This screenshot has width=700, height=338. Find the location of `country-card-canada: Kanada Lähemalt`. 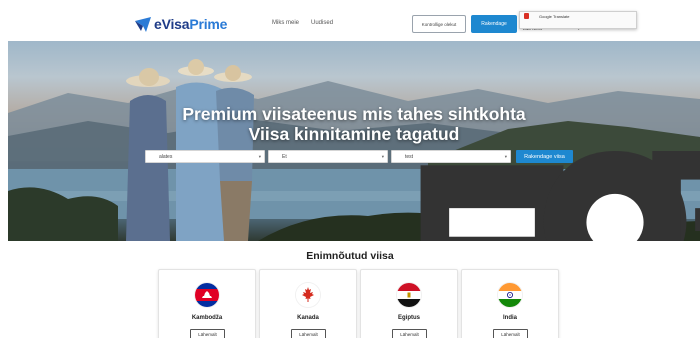

country-card-canada: Kanada Lähemalt is located at coordinates (308, 303).